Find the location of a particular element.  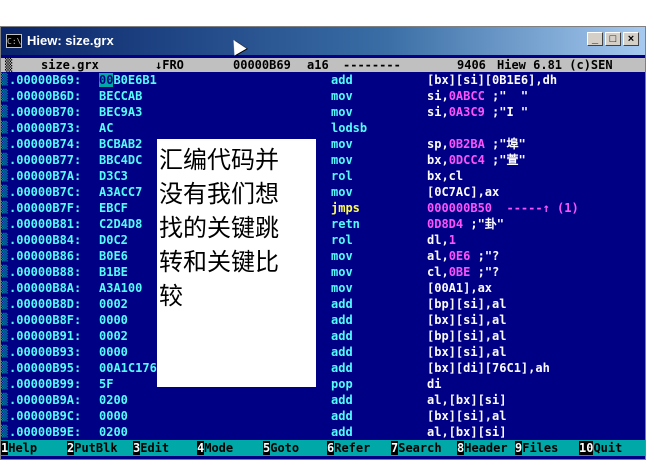

row-address: .00000B9E: is located at coordinates (45, 432).